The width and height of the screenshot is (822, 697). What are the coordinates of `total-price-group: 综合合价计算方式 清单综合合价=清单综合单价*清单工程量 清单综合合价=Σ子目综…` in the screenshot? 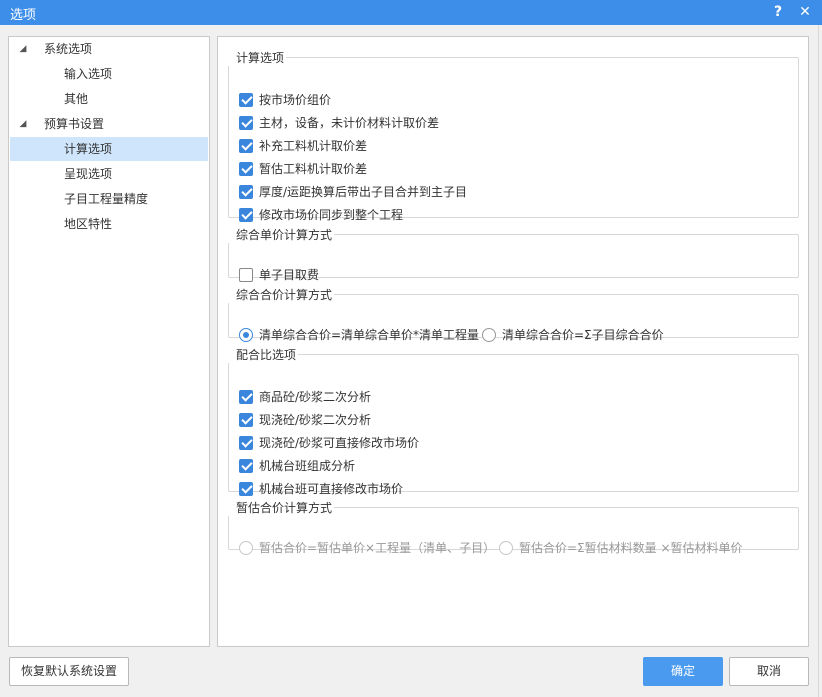 It's located at (513, 314).